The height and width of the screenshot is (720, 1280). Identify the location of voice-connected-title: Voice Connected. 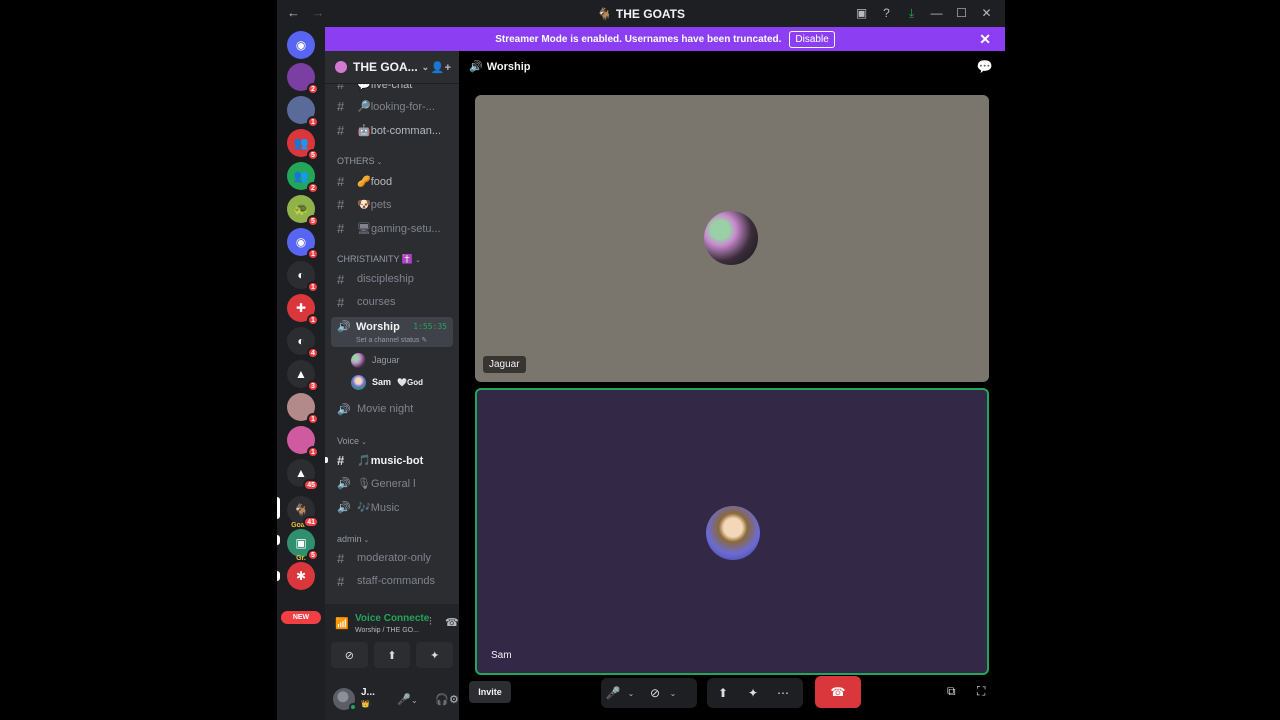
(392, 618).